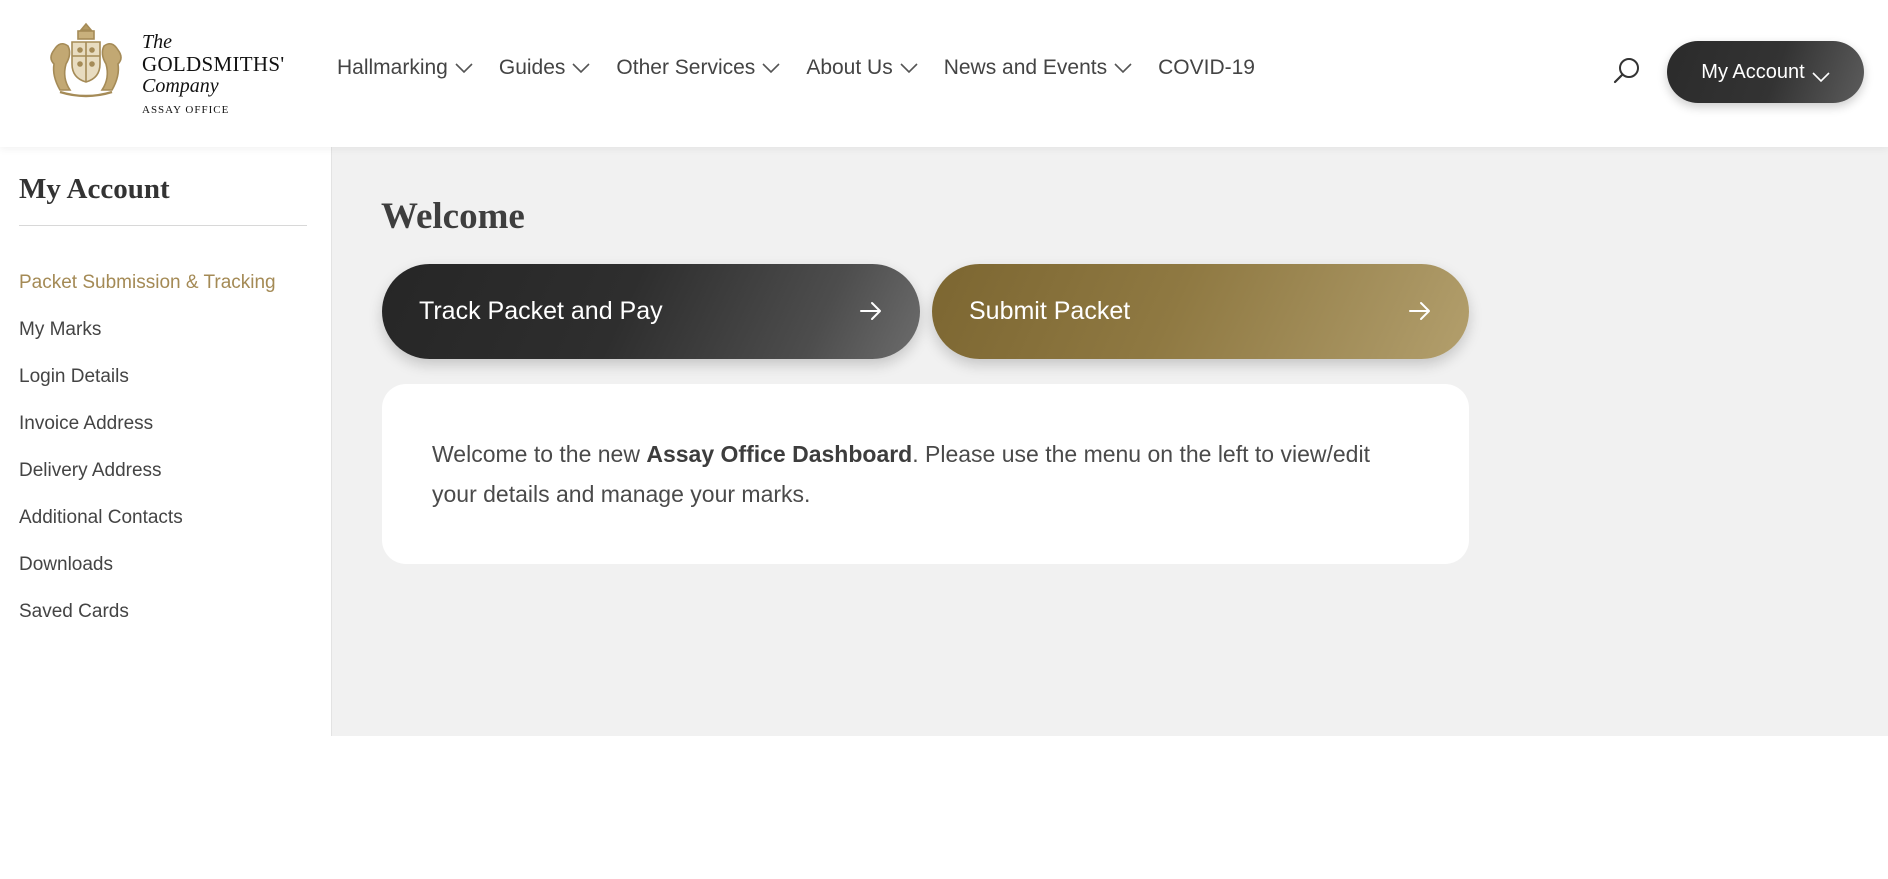  What do you see at coordinates (147, 376) in the screenshot?
I see `sidebar-item-login-details: Login Details` at bounding box center [147, 376].